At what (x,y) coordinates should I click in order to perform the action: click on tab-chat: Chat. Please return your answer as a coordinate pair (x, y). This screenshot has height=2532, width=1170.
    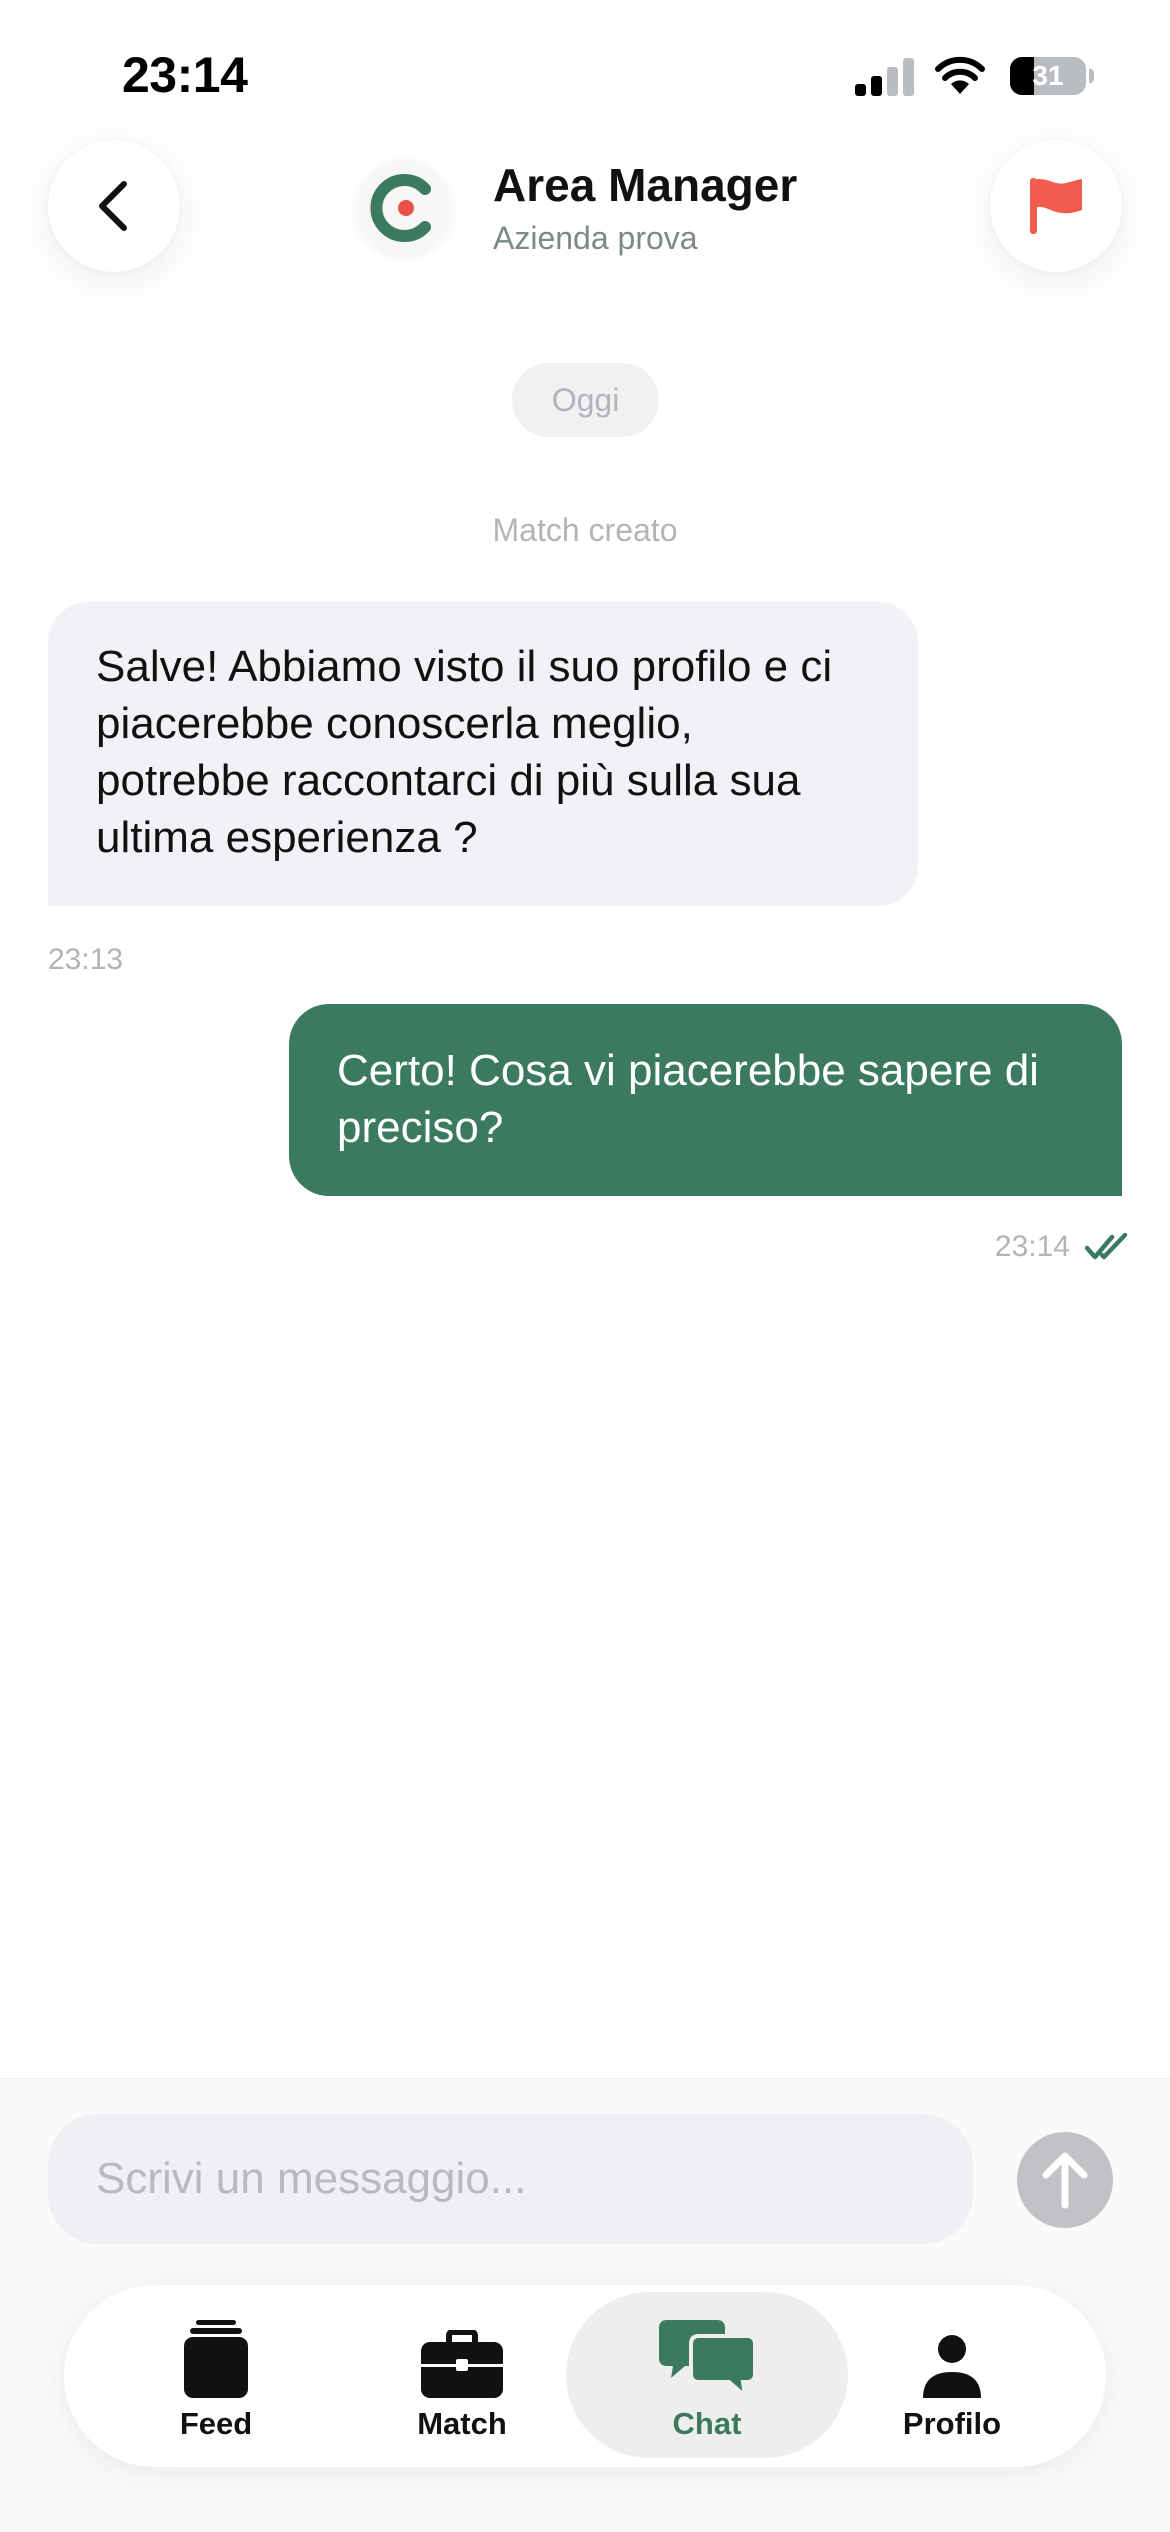
    Looking at the image, I should click on (707, 2375).